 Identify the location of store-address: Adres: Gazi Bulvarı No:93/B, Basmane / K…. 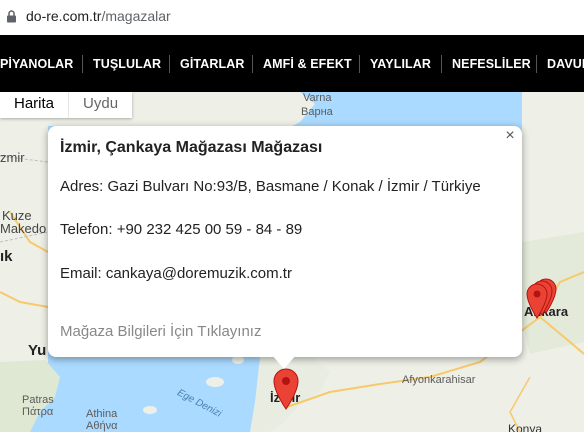
(270, 186).